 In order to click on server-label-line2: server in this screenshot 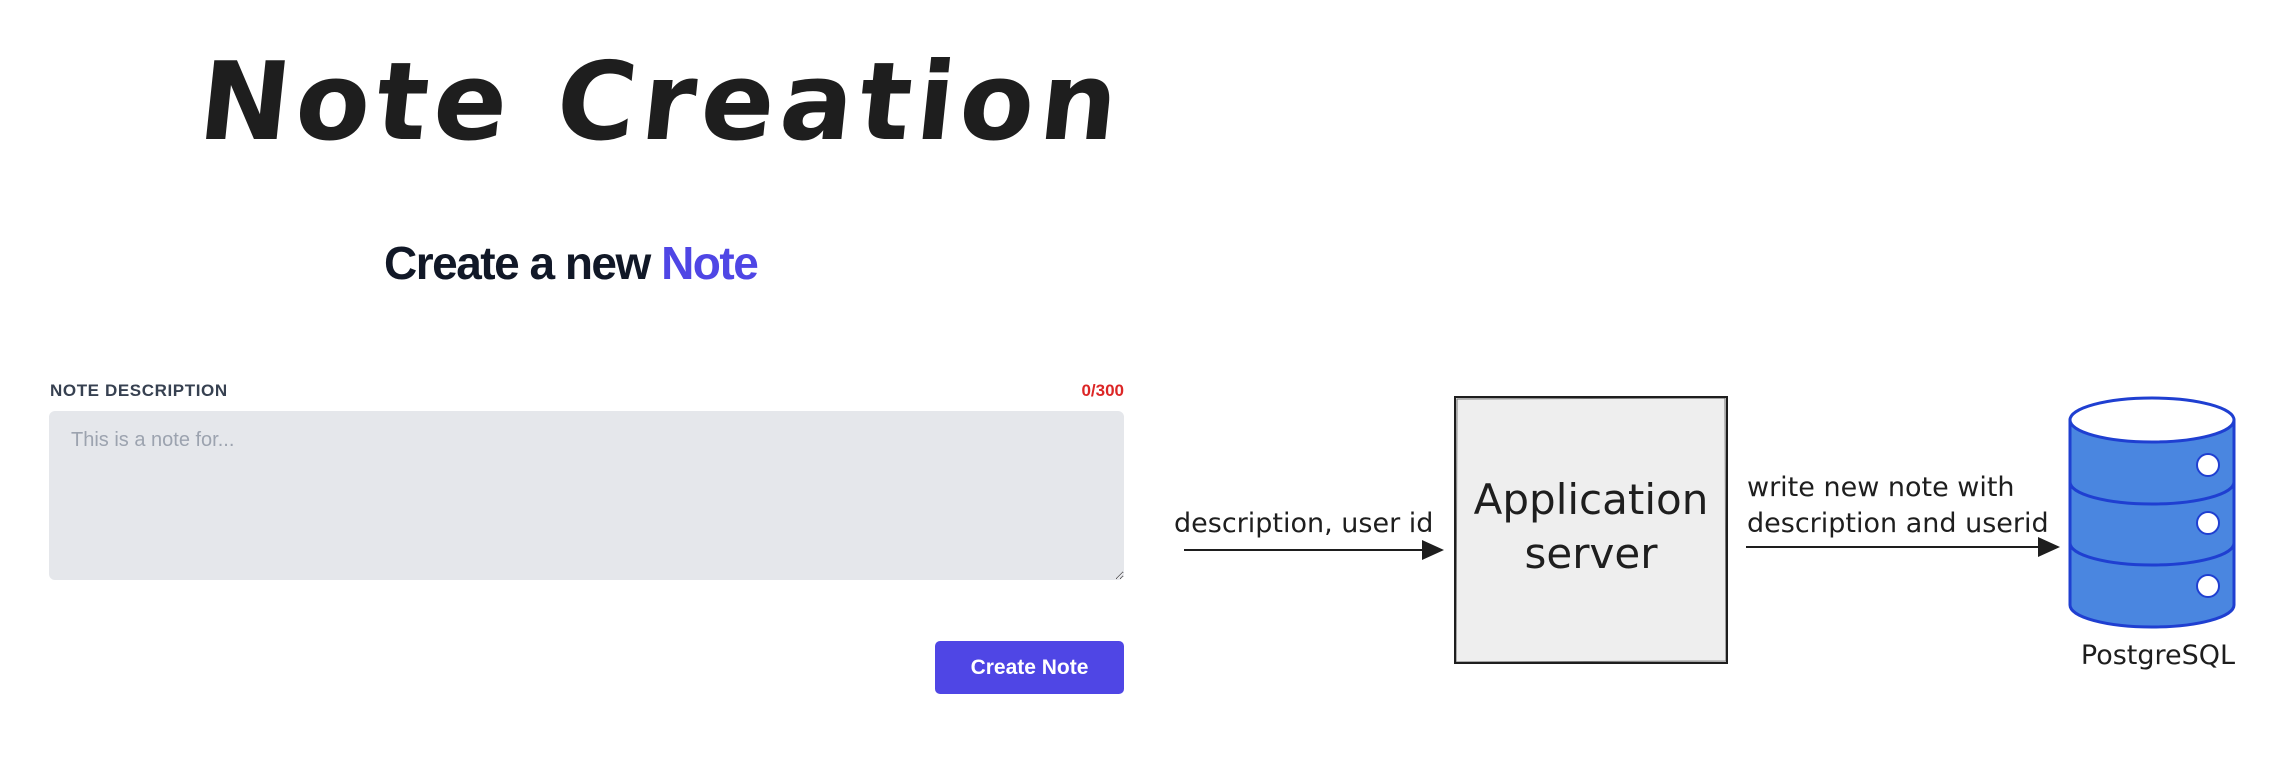, I will do `click(1592, 553)`.